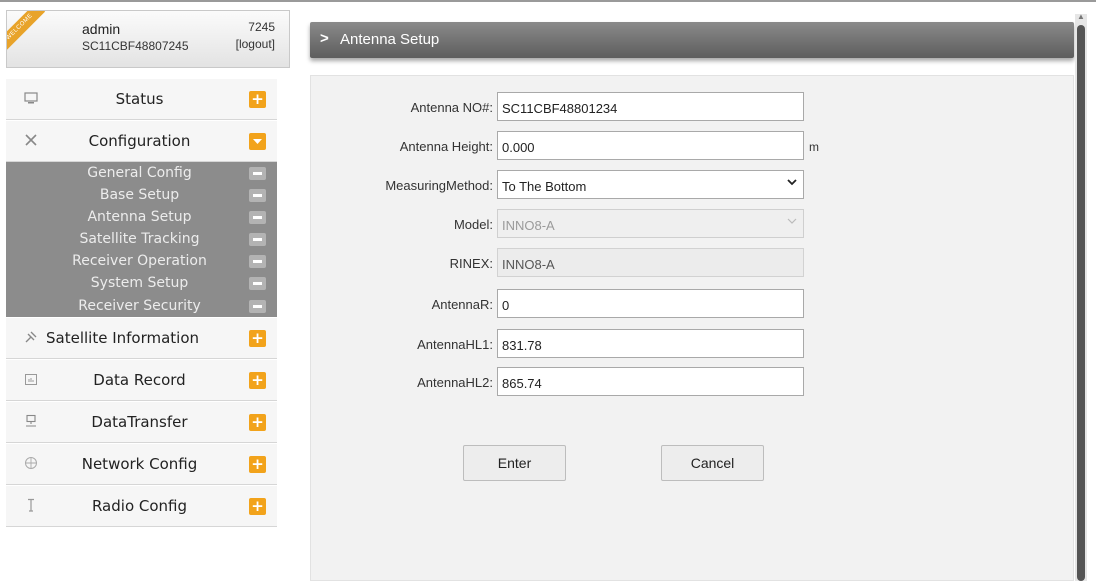 This screenshot has width=1096, height=581. I want to click on globe-icon, so click(31, 463).